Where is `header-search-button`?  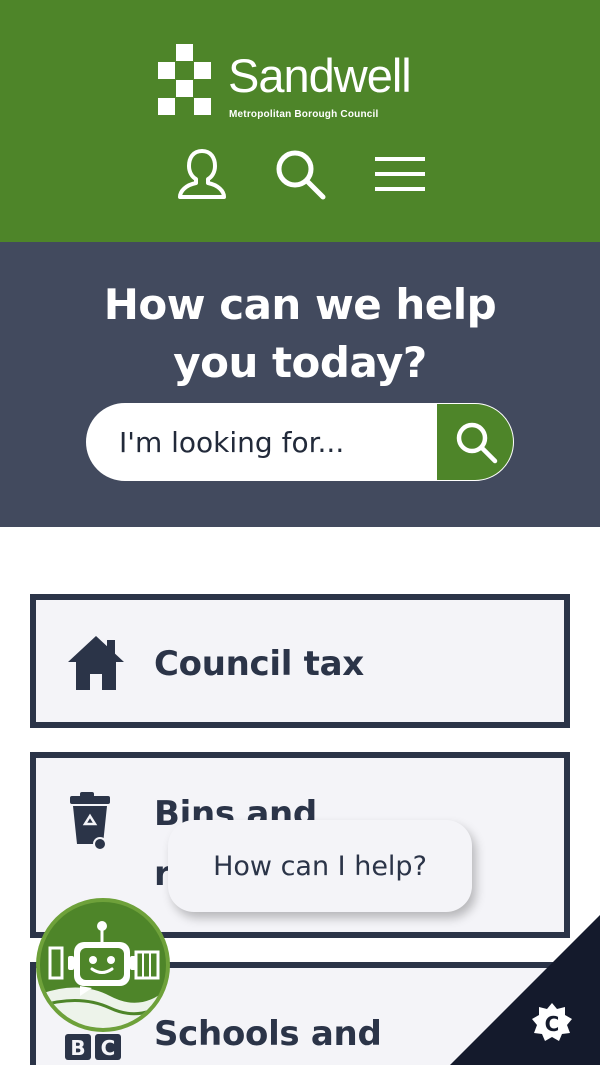 header-search-button is located at coordinates (300, 174).